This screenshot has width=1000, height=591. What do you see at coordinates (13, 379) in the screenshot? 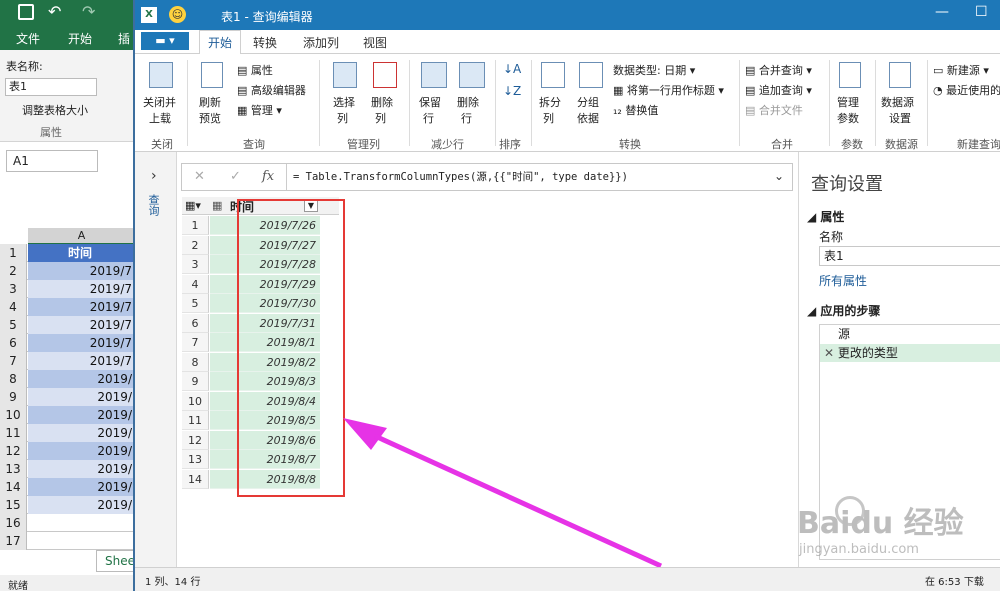
I see `excel-row-number: 8` at bounding box center [13, 379].